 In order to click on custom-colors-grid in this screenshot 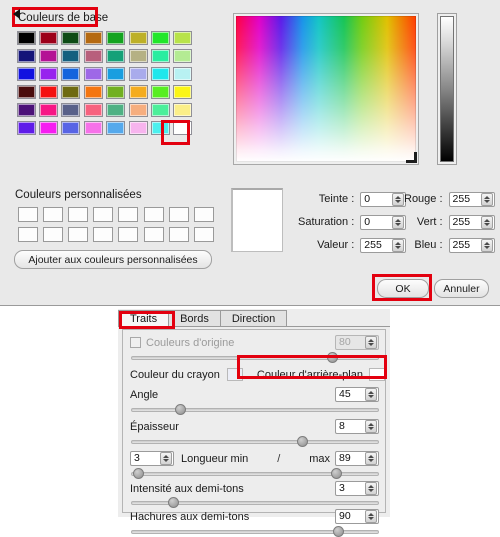, I will do `click(116, 224)`.